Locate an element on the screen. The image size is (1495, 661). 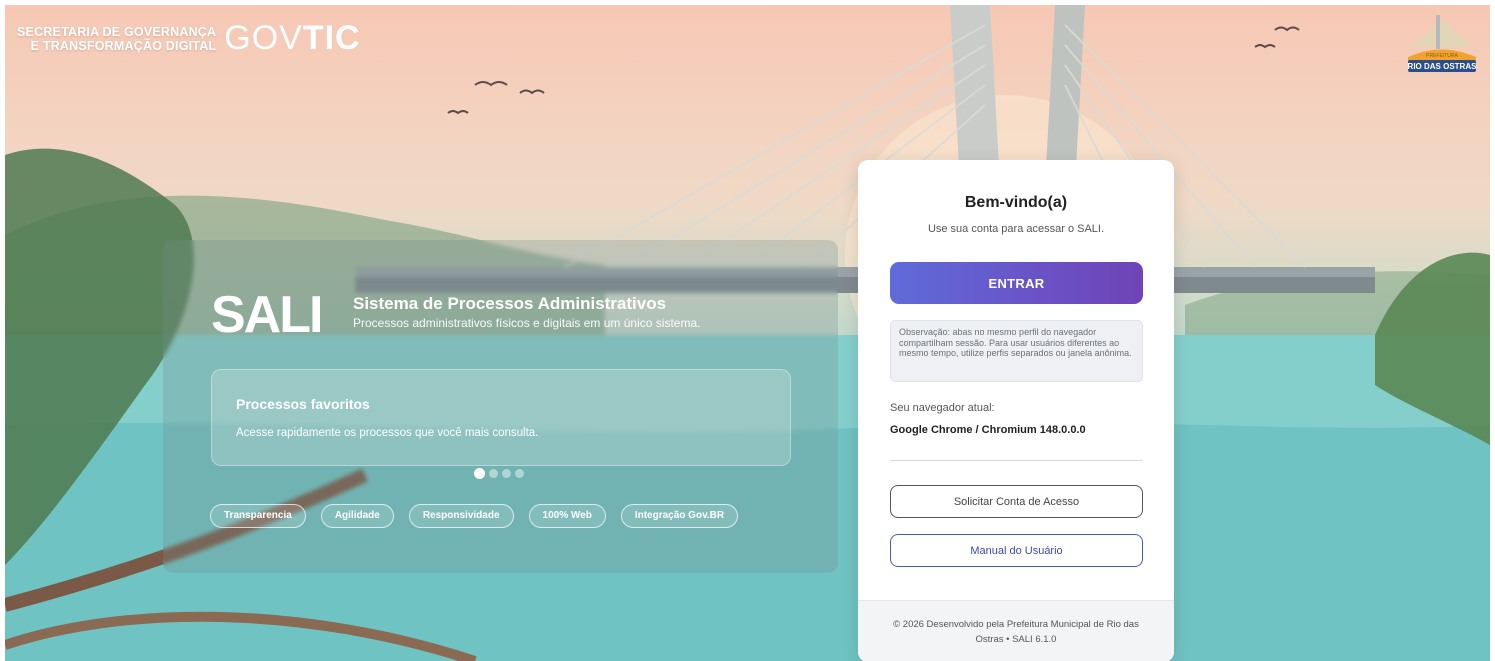
request-account-button: Solicitar Conta de Acesso is located at coordinates (1016, 501).